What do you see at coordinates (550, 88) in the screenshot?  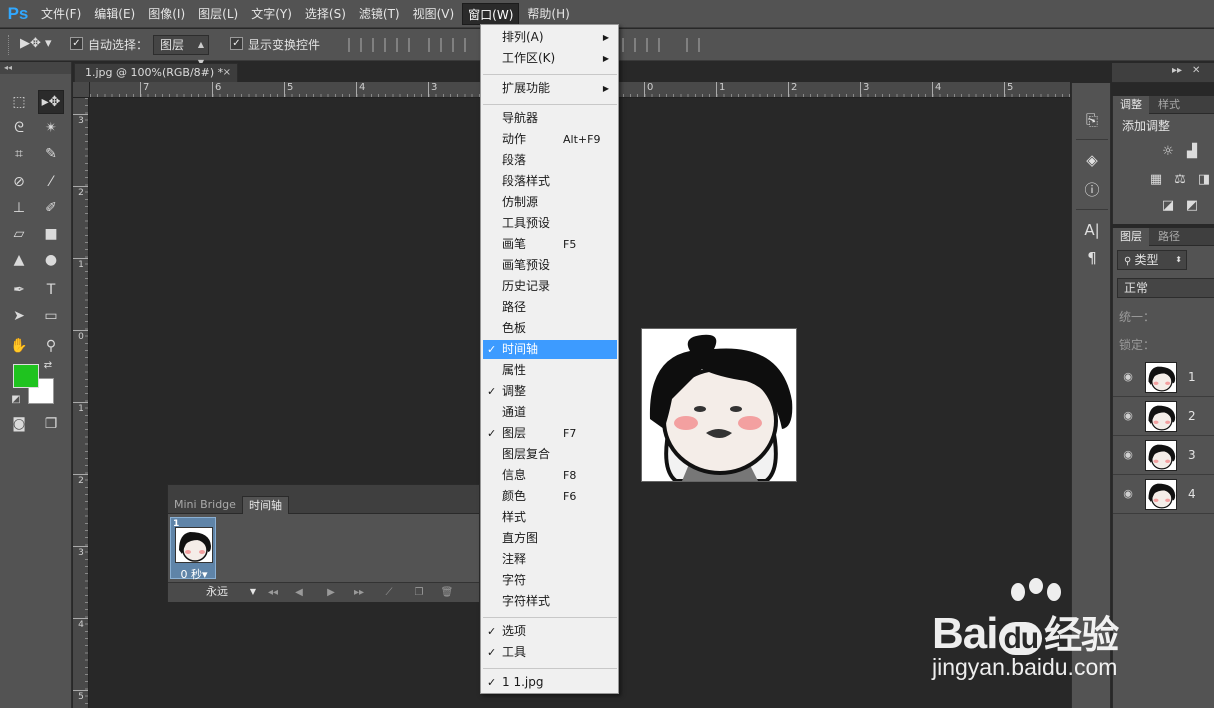 I see `window-menu-item: 扩展功能 ▶` at bounding box center [550, 88].